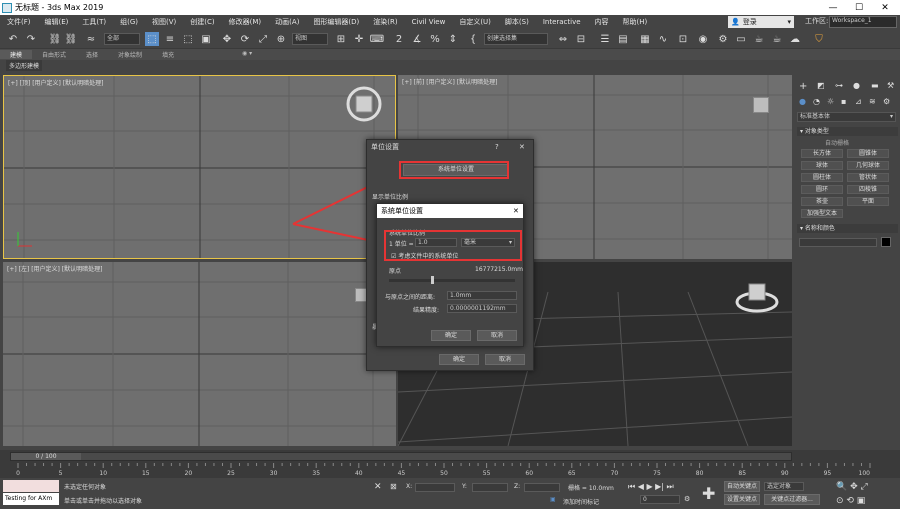 This screenshot has width=900, height=509. I want to click on system-units-dialog-title: 系统单位设置, so click(450, 211).